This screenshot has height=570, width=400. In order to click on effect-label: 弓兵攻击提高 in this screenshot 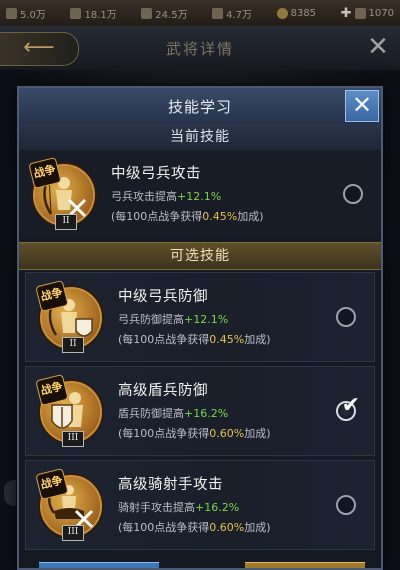, I will do `click(144, 196)`.